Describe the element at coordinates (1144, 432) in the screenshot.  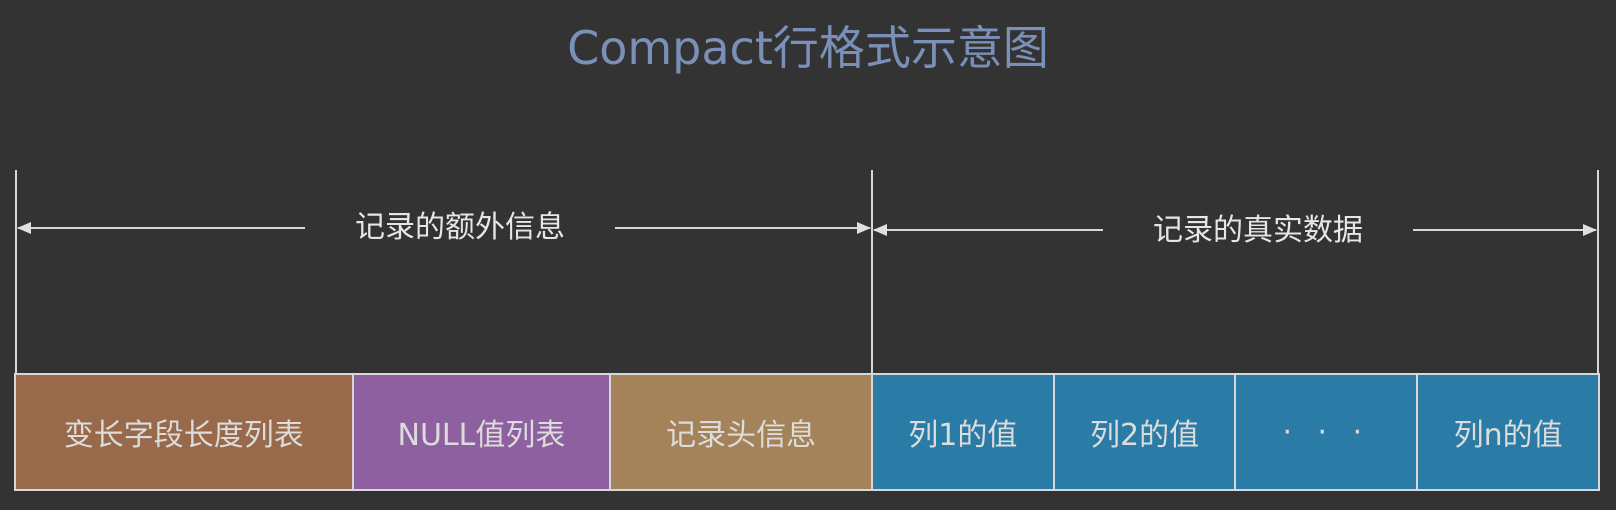
I see `column-2-value: 列2的值` at that location.